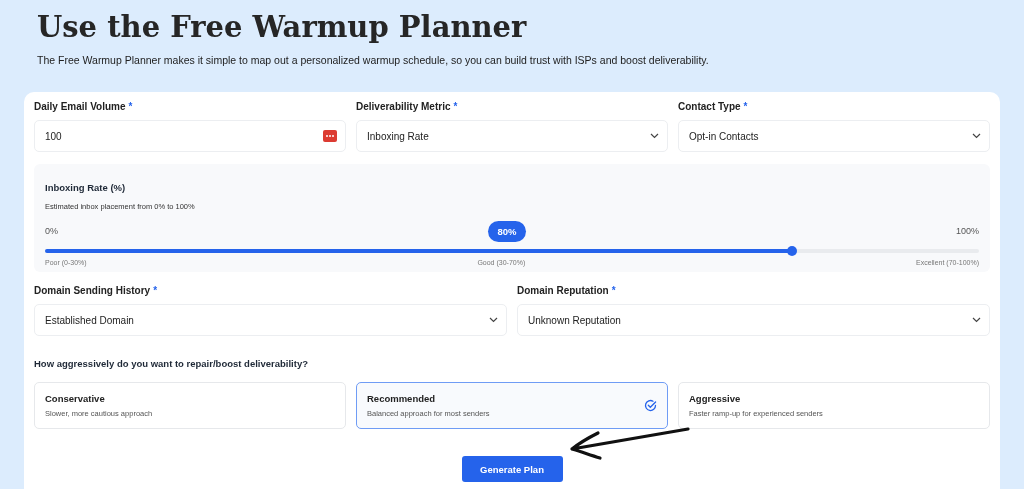 The width and height of the screenshot is (1024, 489). I want to click on field-label: Daily Email Volume, so click(80, 107).